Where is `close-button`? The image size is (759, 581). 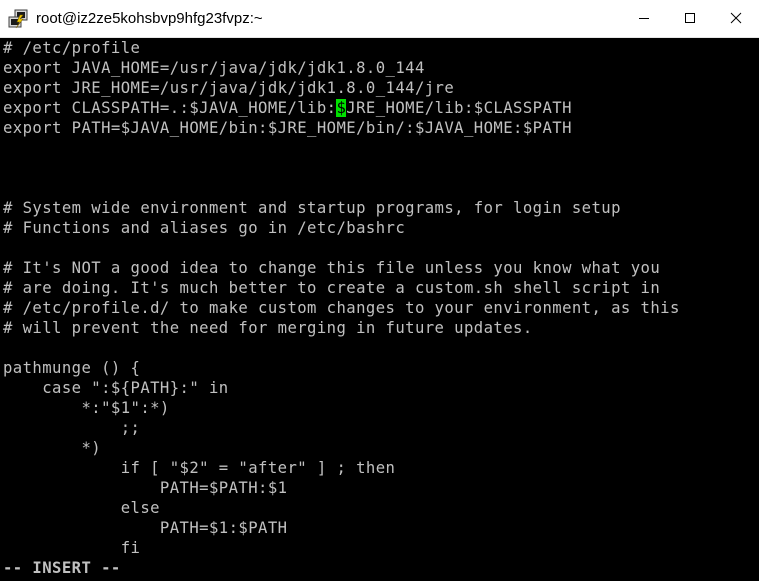 close-button is located at coordinates (736, 18).